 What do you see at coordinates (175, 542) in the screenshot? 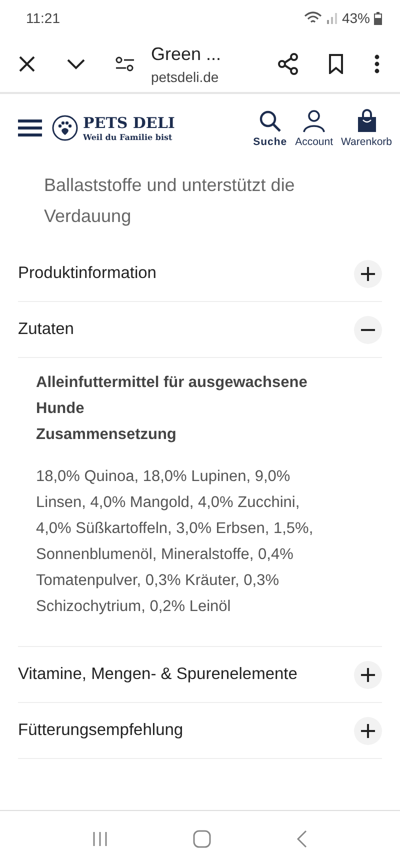
I see `ingredients-text: 18,0% Quinoa, 18,0% Lupinen, 9,0% Linsen, 4,0% Mangold, 4,0% Zucchini, 4,0% Süßkartoffeln, 3,0% Erbsen, 1,5%, Sonnenblumenöl, Mineralstoffe, 0,4% Tomatenpulver, 0,3% Kräuter, 0,3% Schizochytrium, 0,2% Leinöl` at bounding box center [175, 542].